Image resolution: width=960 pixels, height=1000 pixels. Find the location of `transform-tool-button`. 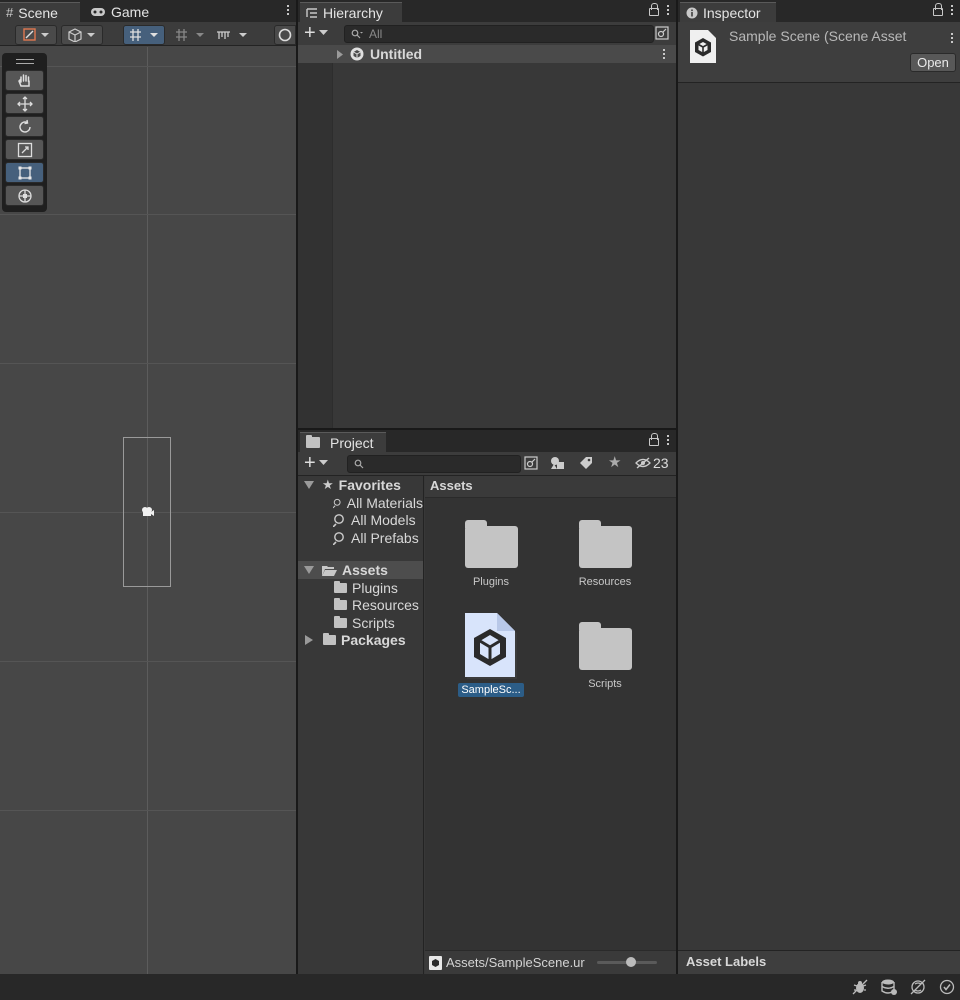

transform-tool-button is located at coordinates (24, 195).